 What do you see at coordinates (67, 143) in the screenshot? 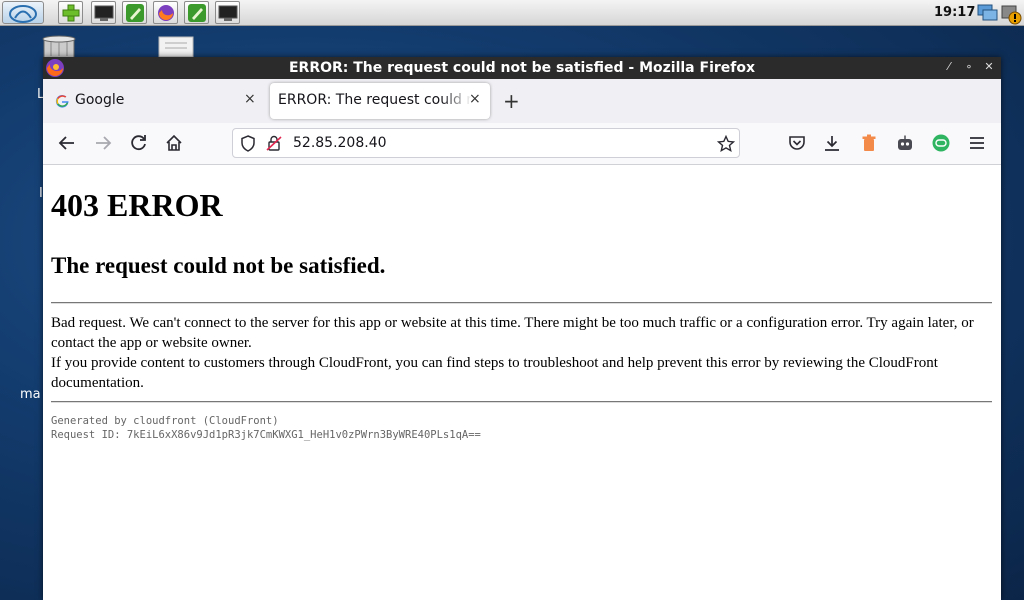
I see `back-arrow-icon` at bounding box center [67, 143].